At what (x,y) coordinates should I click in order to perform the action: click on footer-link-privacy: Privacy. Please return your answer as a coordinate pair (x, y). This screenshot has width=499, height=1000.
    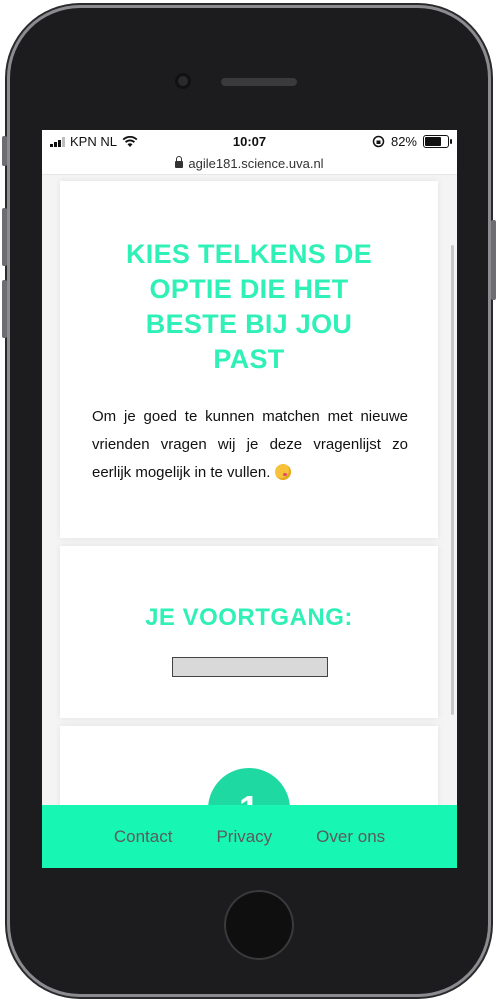
    Looking at the image, I should click on (244, 837).